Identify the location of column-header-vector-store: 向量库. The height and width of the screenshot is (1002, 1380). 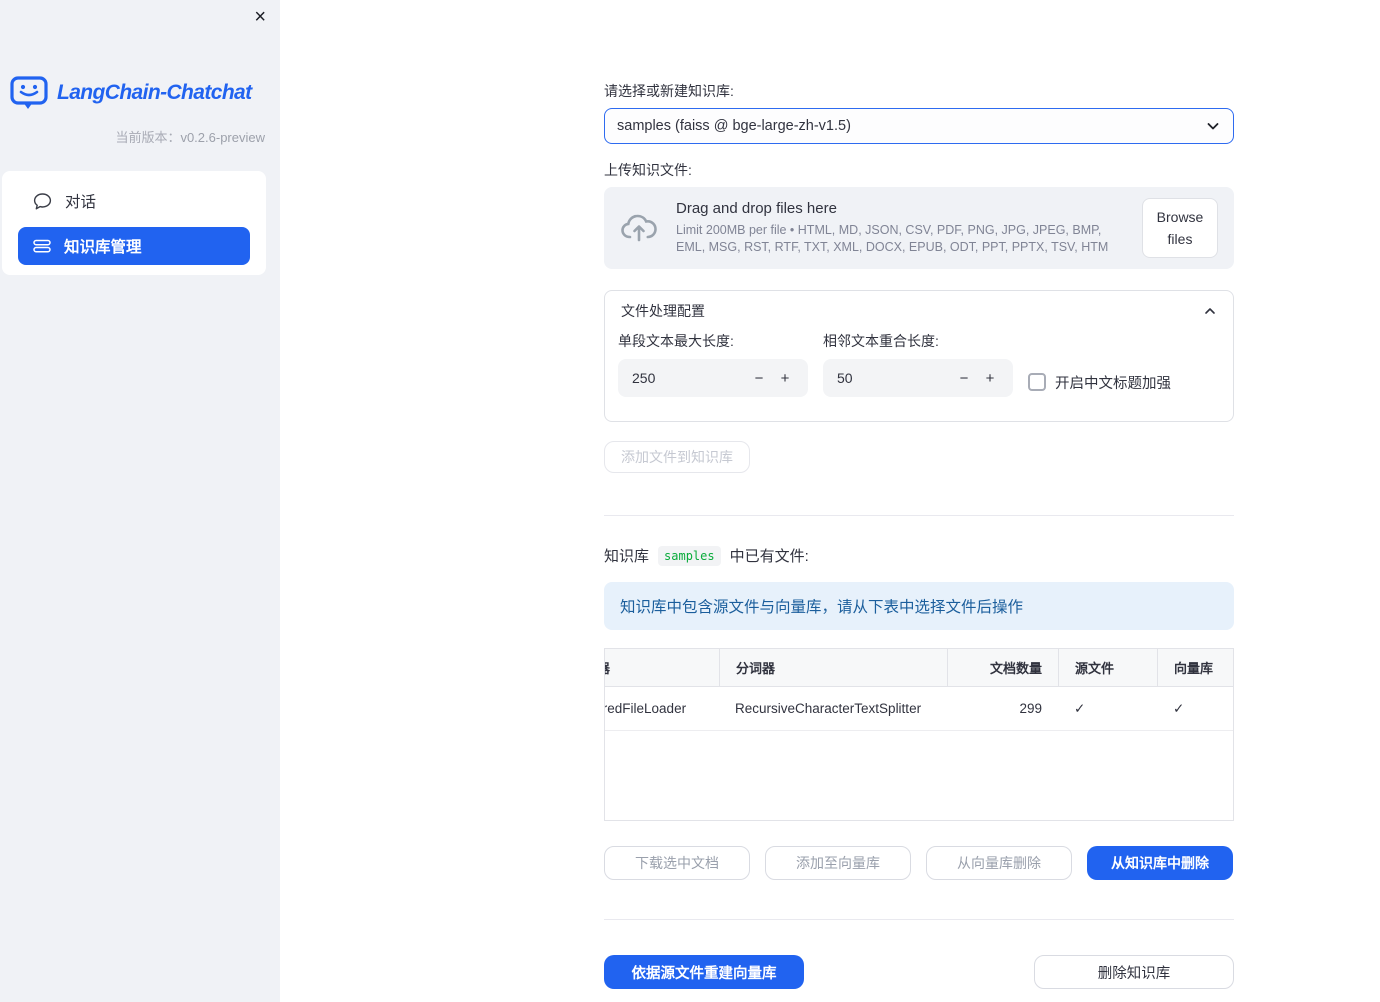
(1195, 667).